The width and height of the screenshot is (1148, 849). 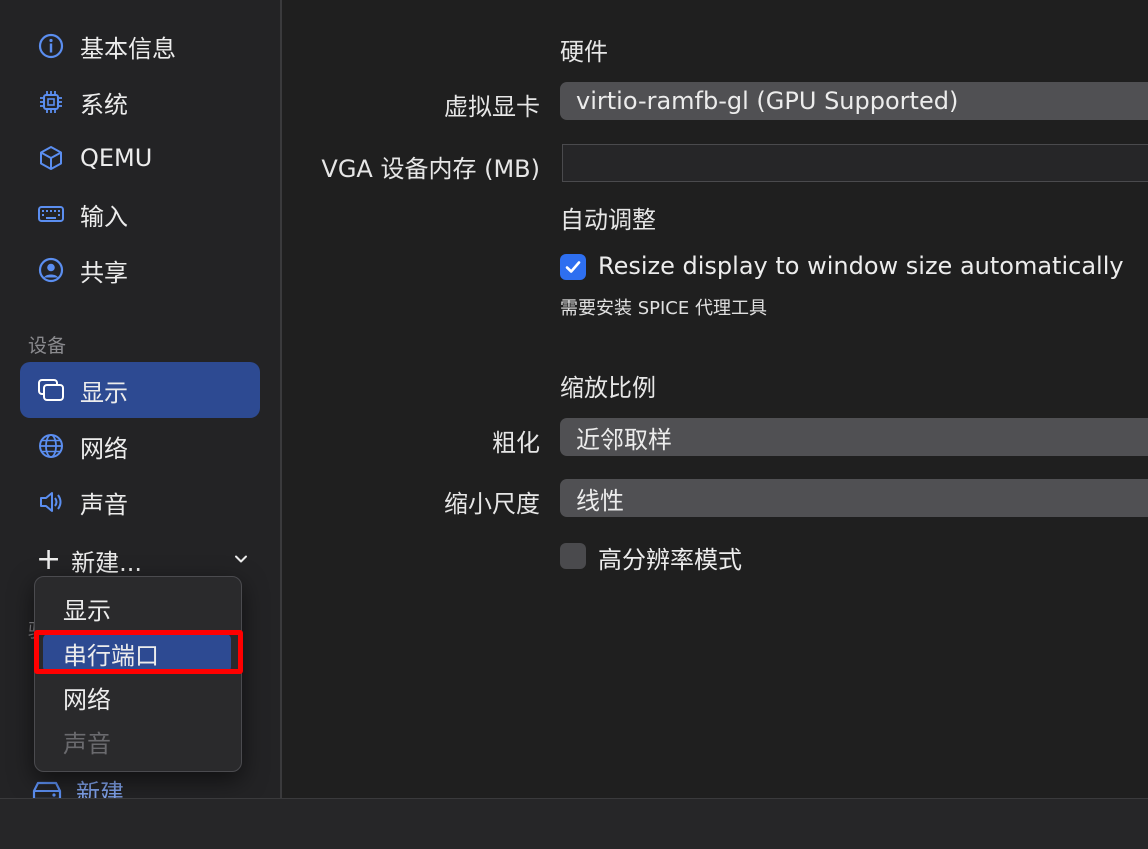 What do you see at coordinates (51, 390) in the screenshot?
I see `display-icon` at bounding box center [51, 390].